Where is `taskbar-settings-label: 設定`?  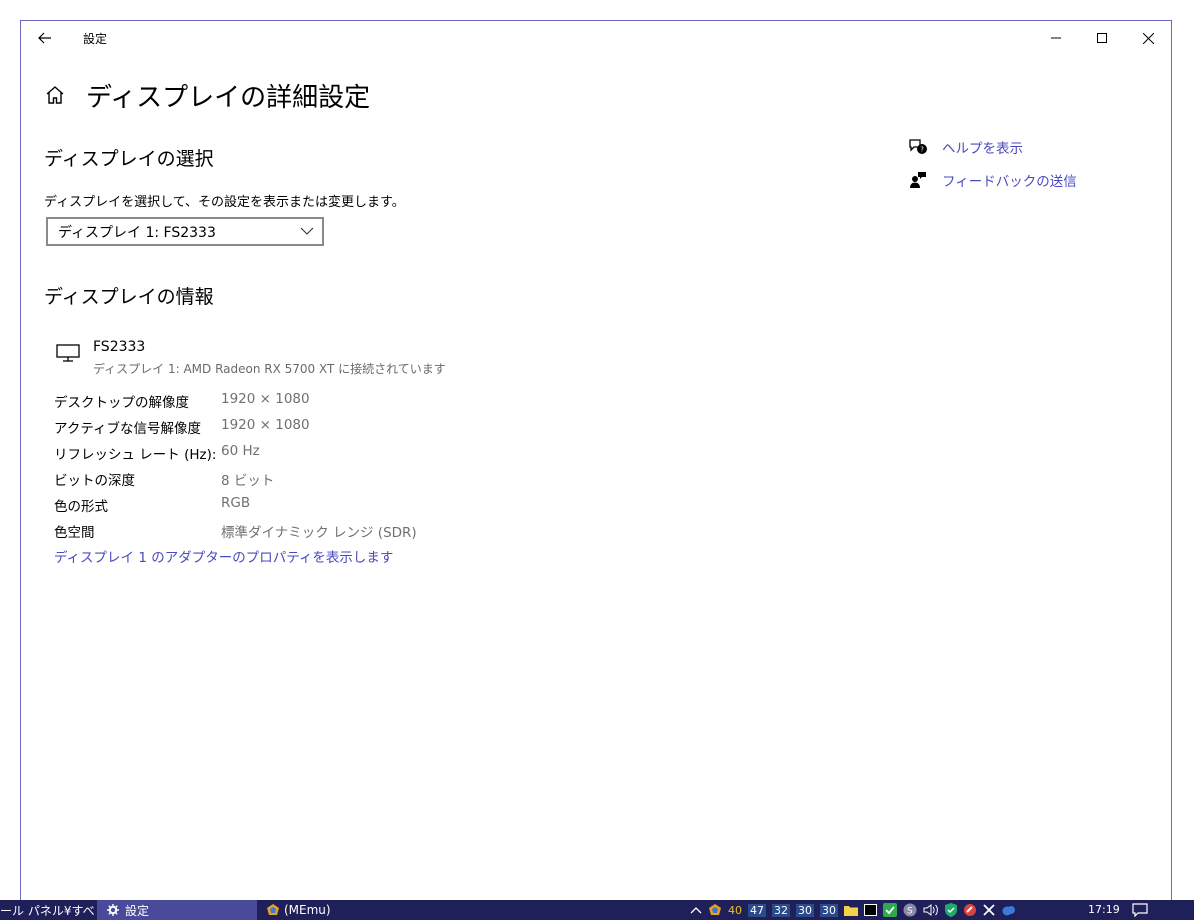 taskbar-settings-label: 設定 is located at coordinates (137, 910).